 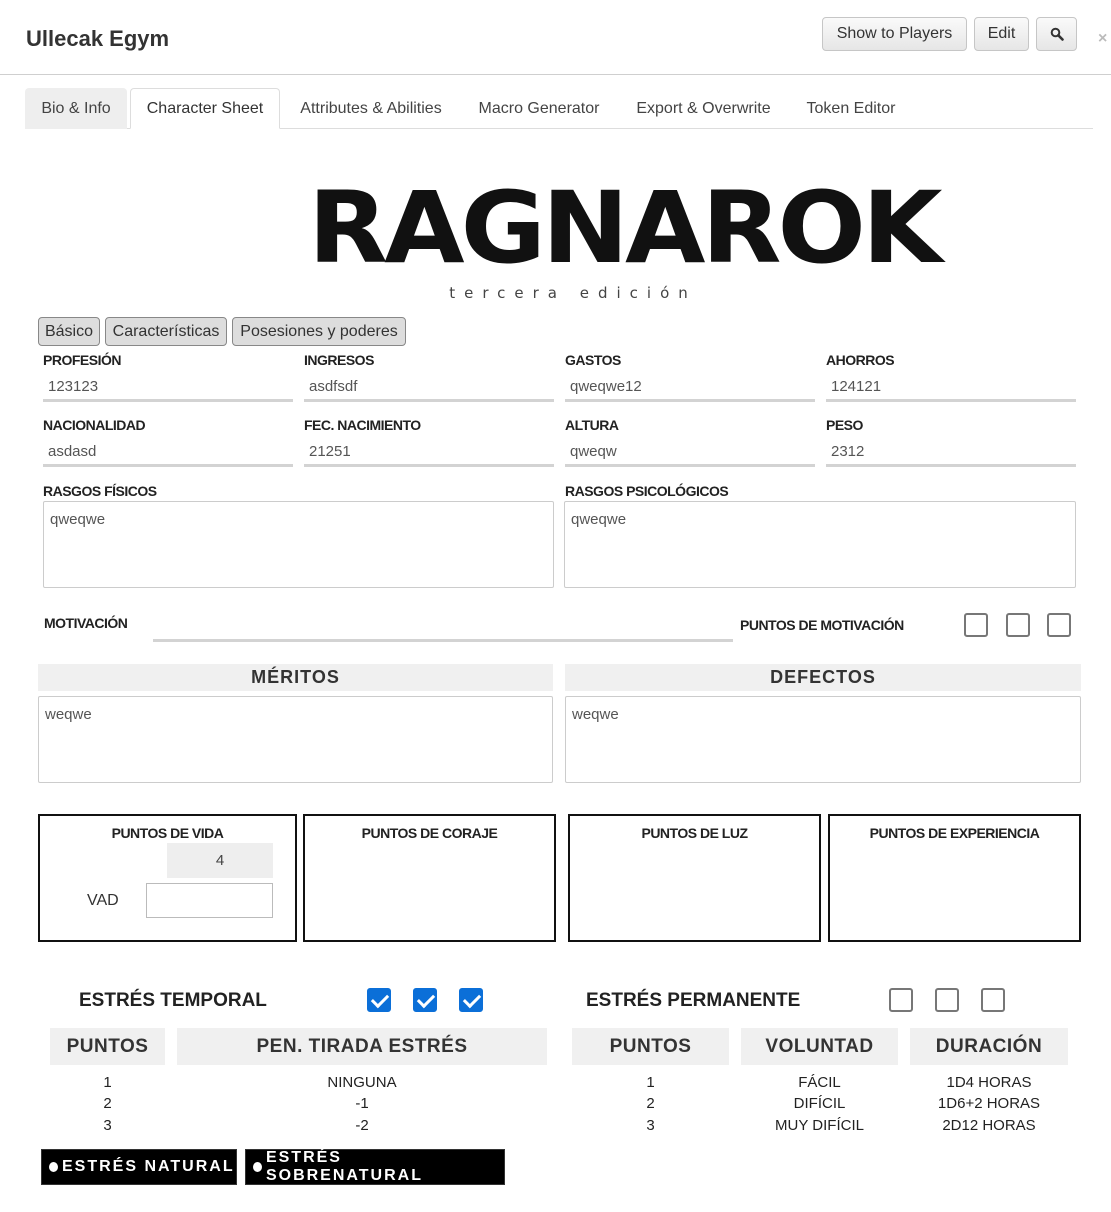 I want to click on permanente-row-3-voluntad: MUY DIFÍCIL, so click(x=819, y=1125).